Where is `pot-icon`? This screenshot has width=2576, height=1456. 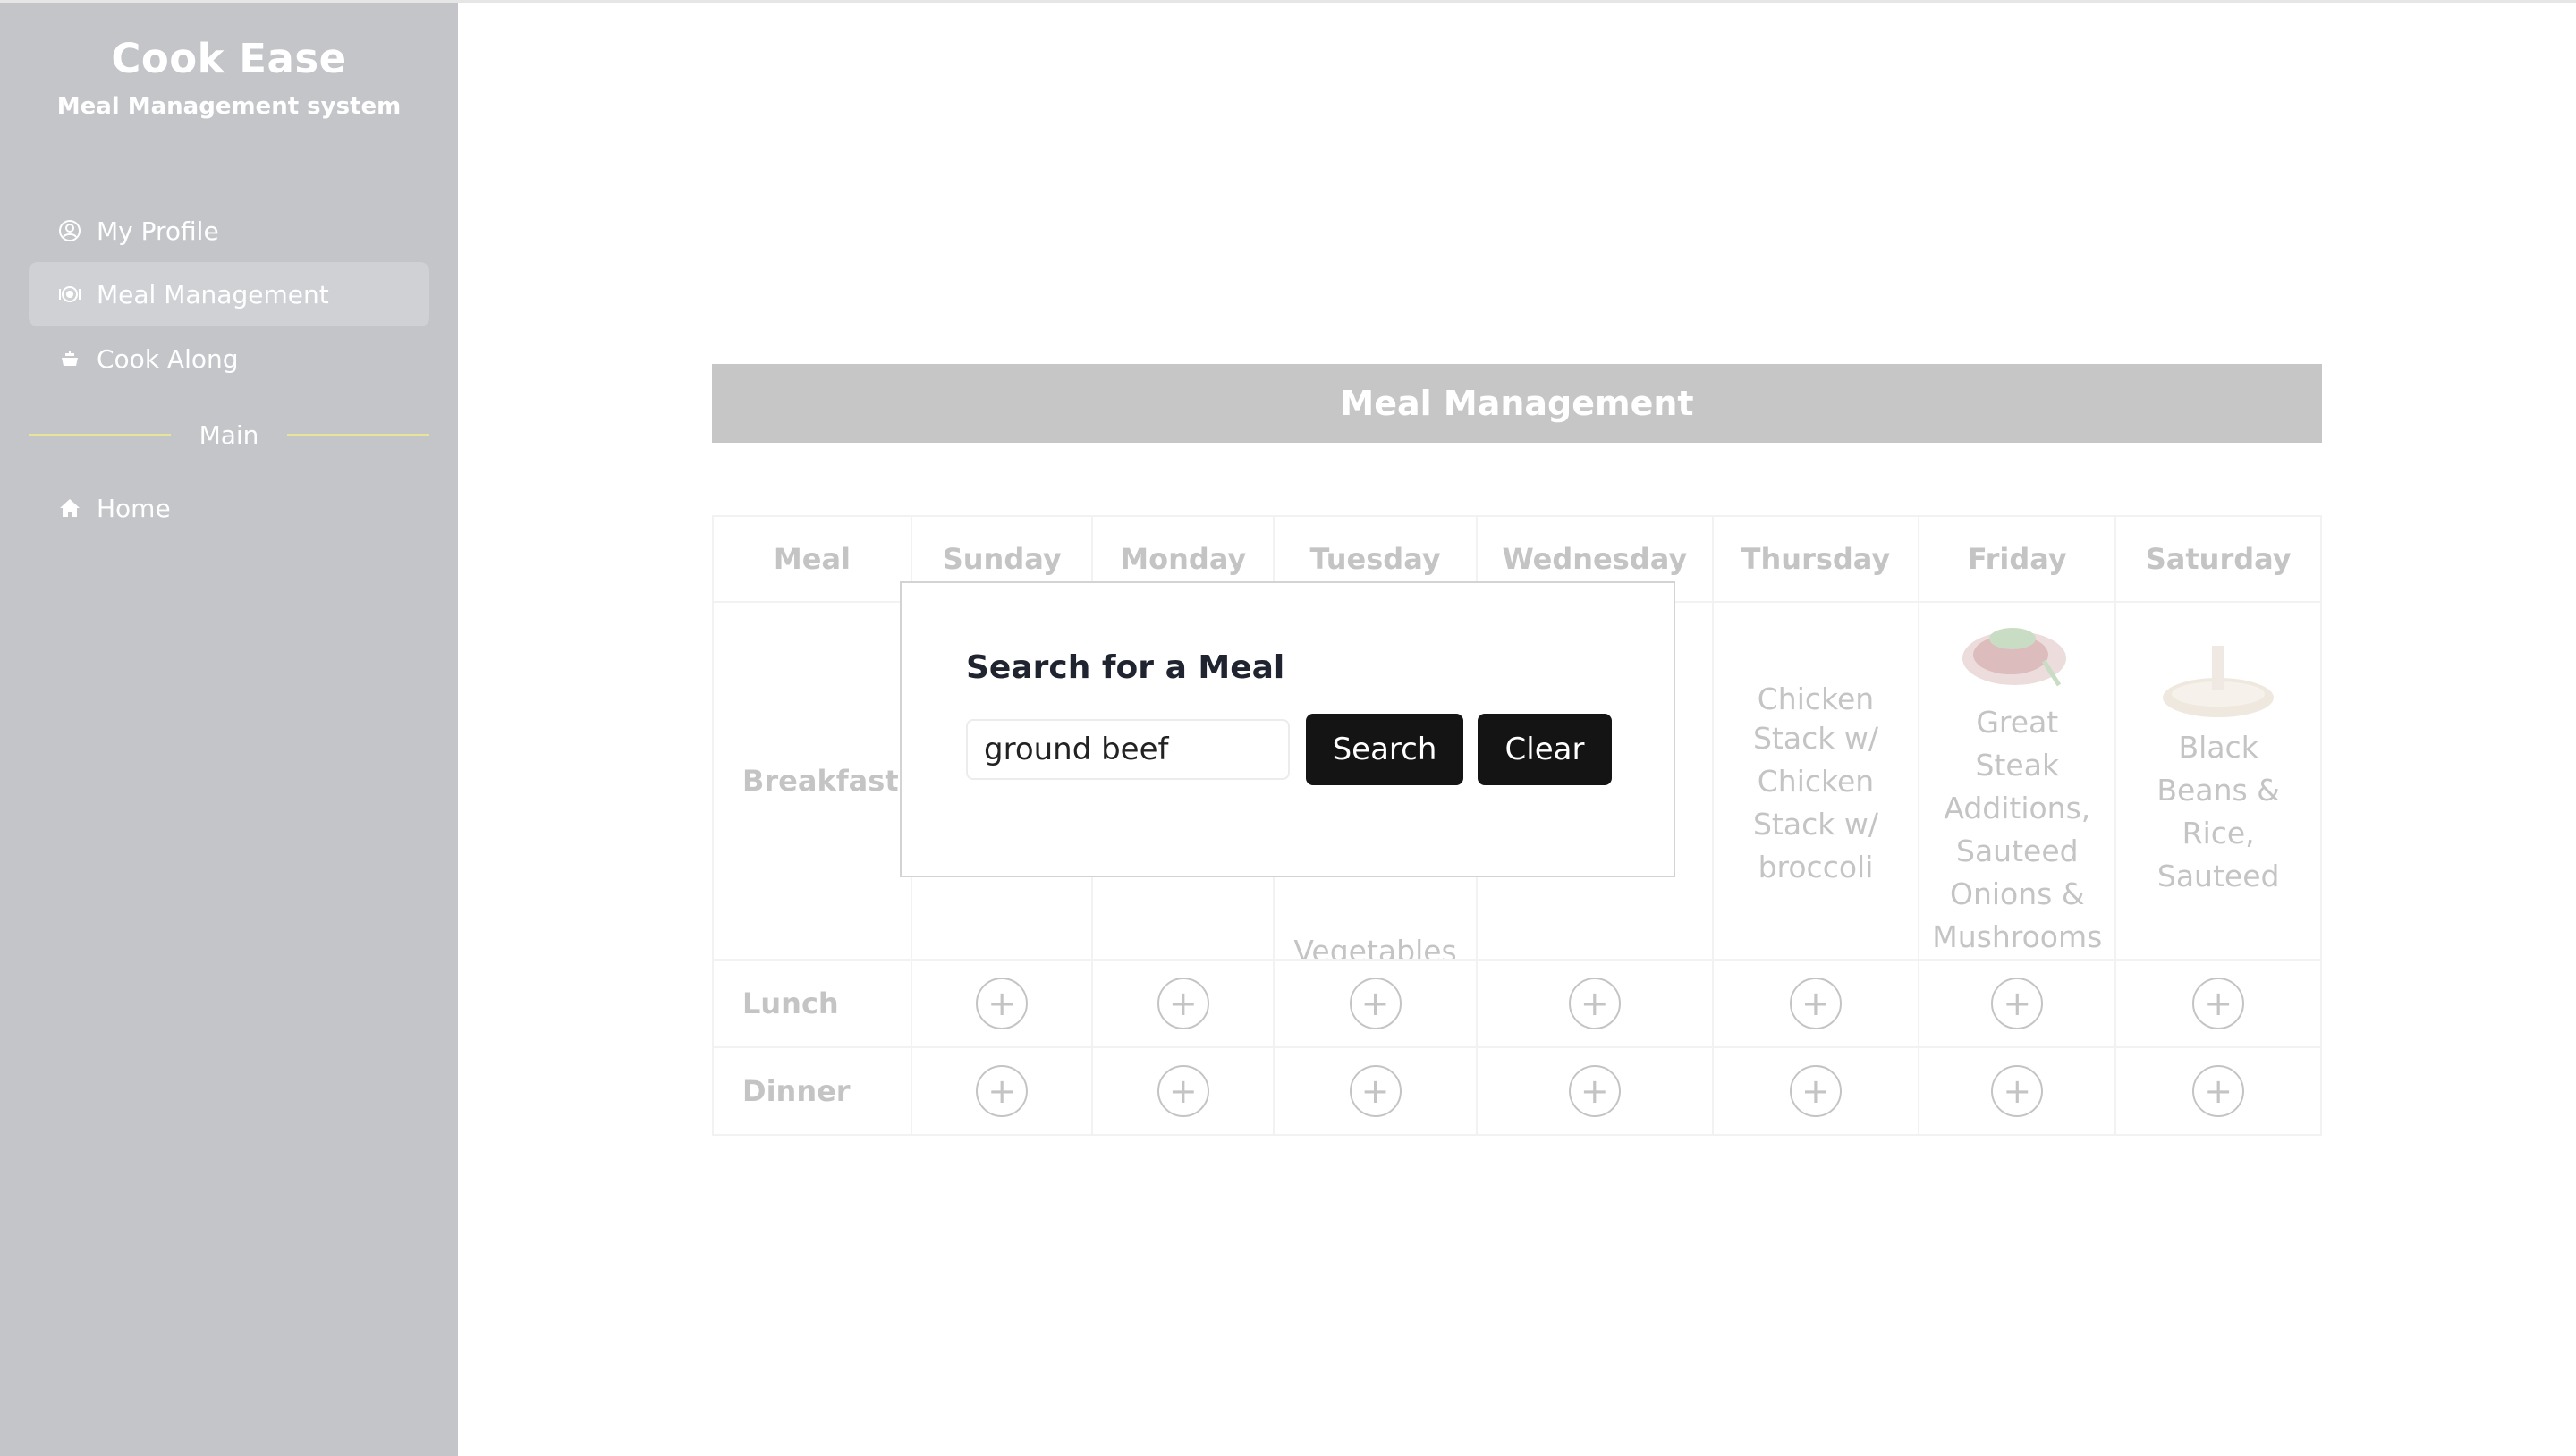 pot-icon is located at coordinates (69, 358).